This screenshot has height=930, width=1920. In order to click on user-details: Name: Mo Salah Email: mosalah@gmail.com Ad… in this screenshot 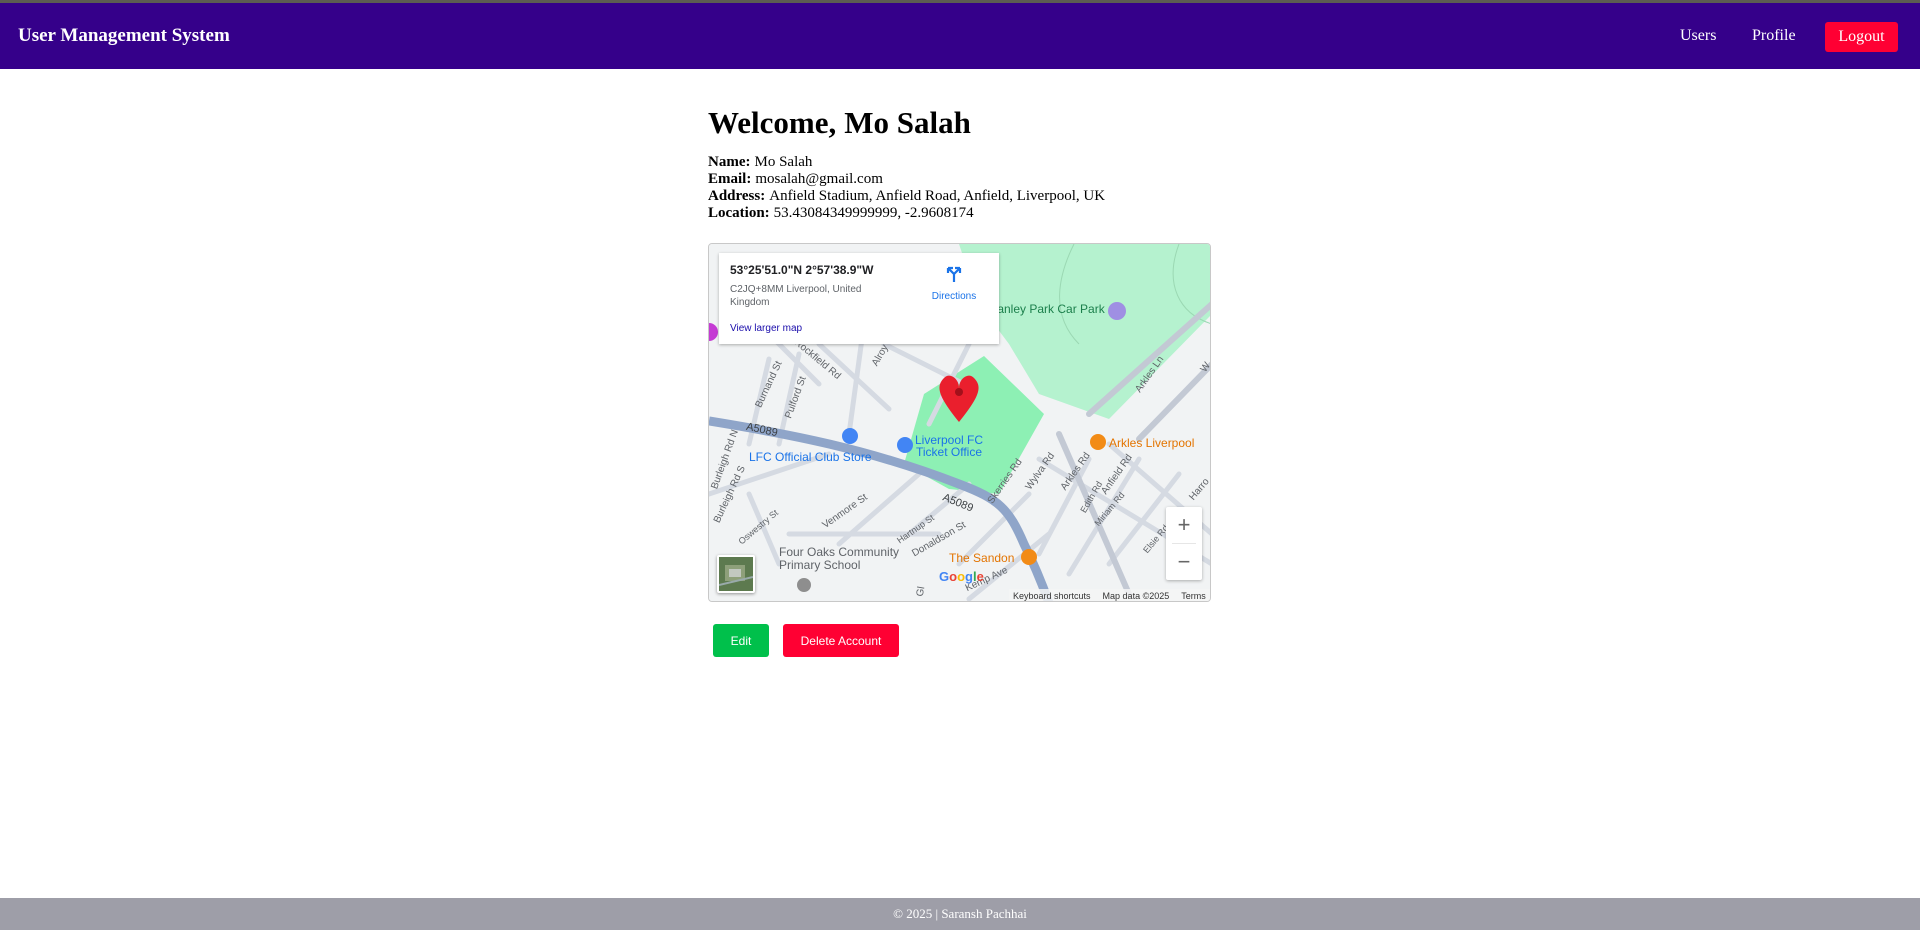, I will do `click(968, 188)`.